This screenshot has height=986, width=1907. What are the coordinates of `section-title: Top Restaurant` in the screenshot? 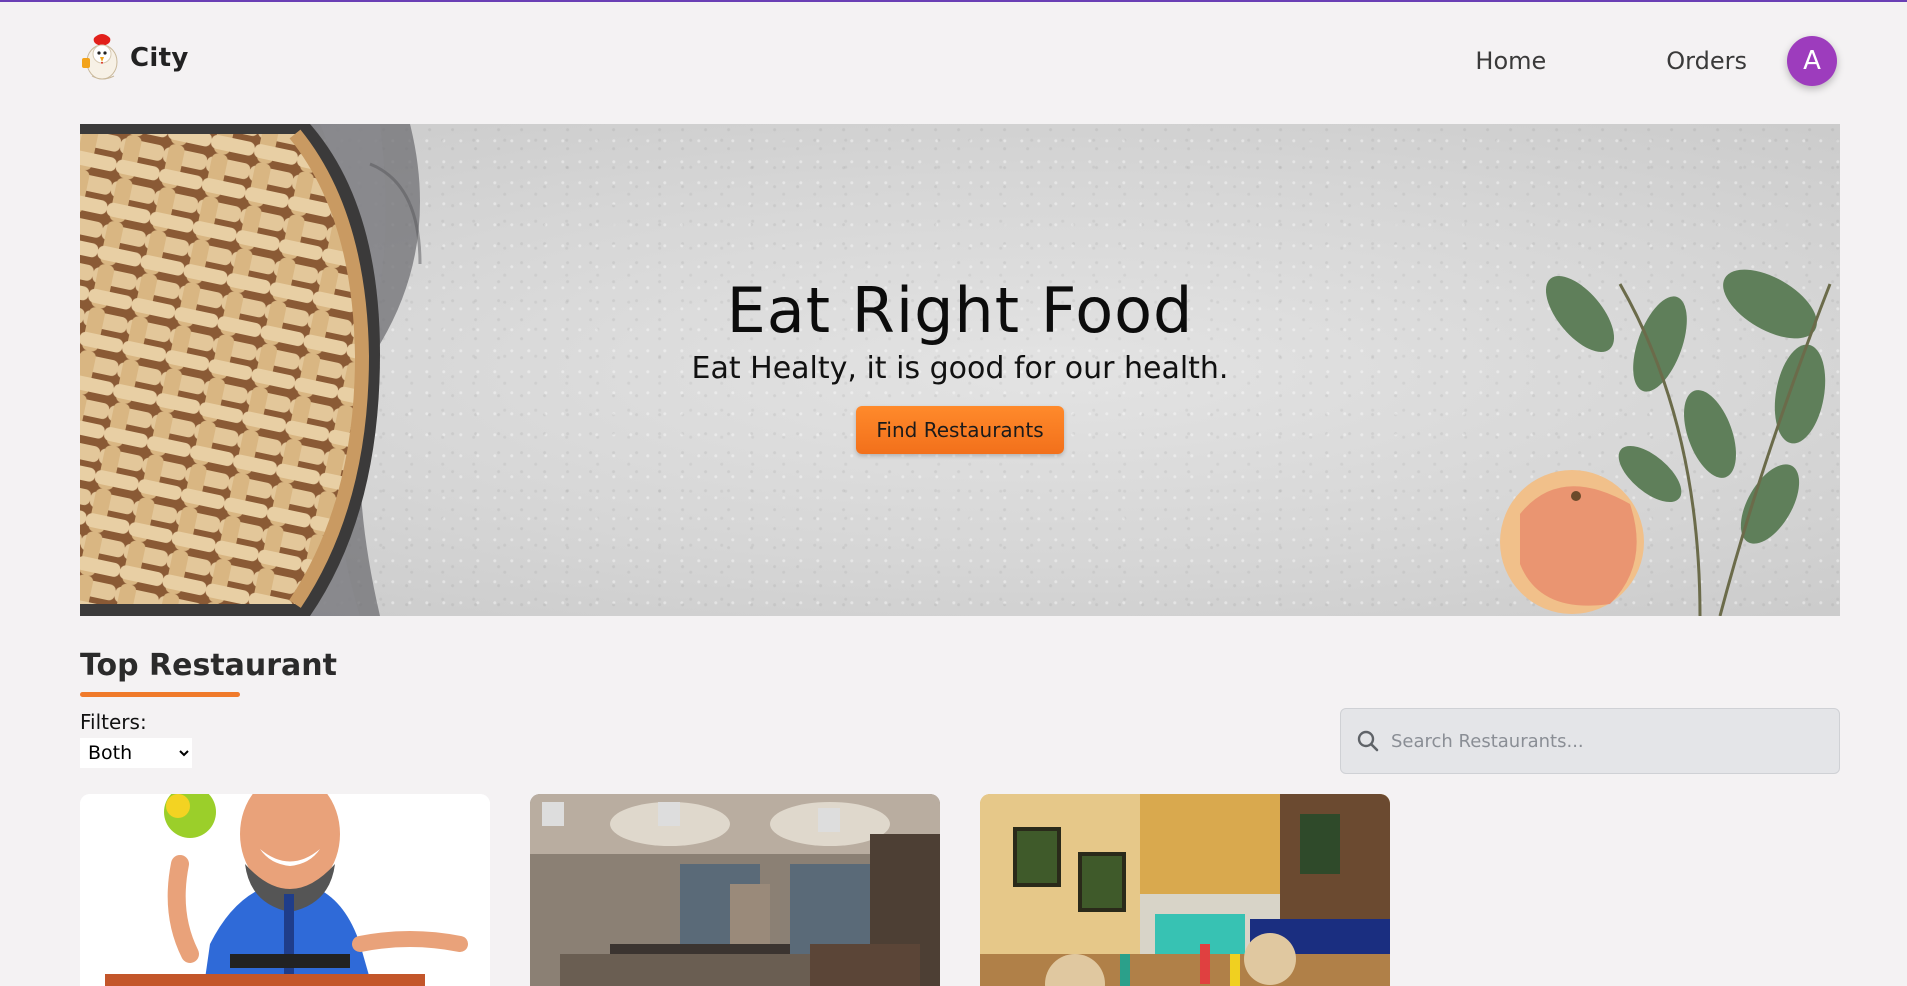 It's located at (208, 665).